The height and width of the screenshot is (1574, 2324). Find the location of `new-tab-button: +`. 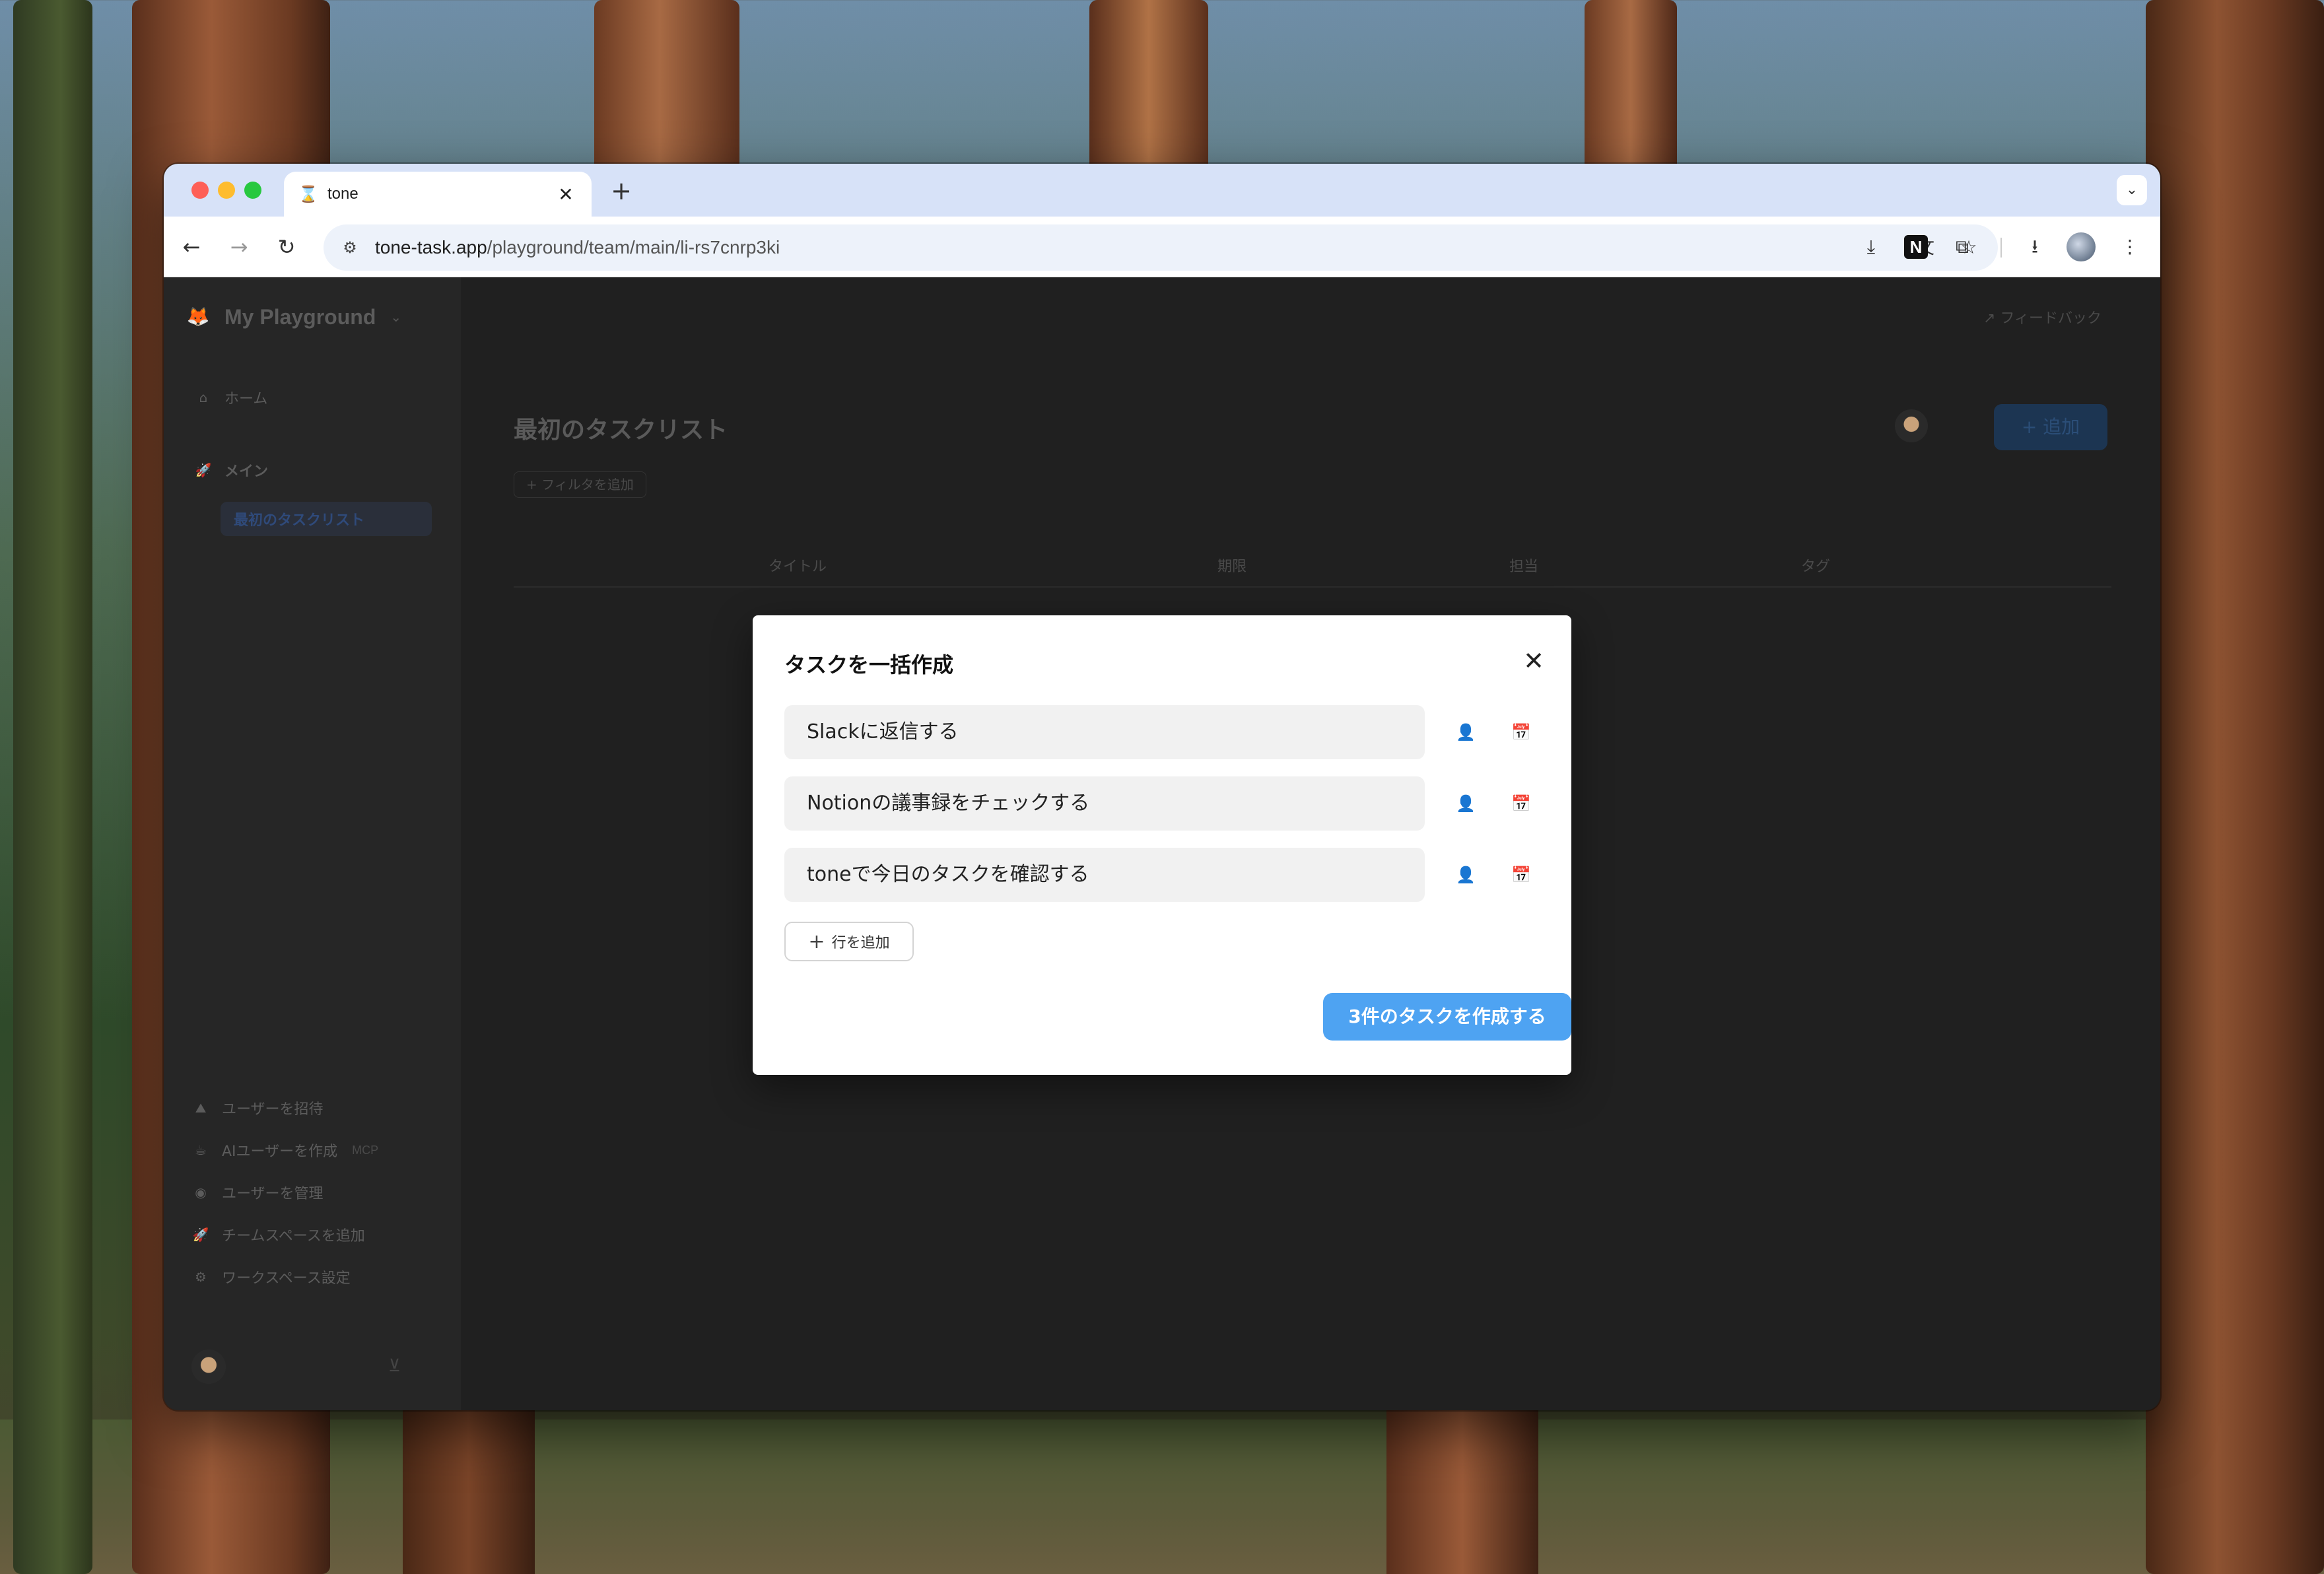

new-tab-button: + is located at coordinates (621, 191).